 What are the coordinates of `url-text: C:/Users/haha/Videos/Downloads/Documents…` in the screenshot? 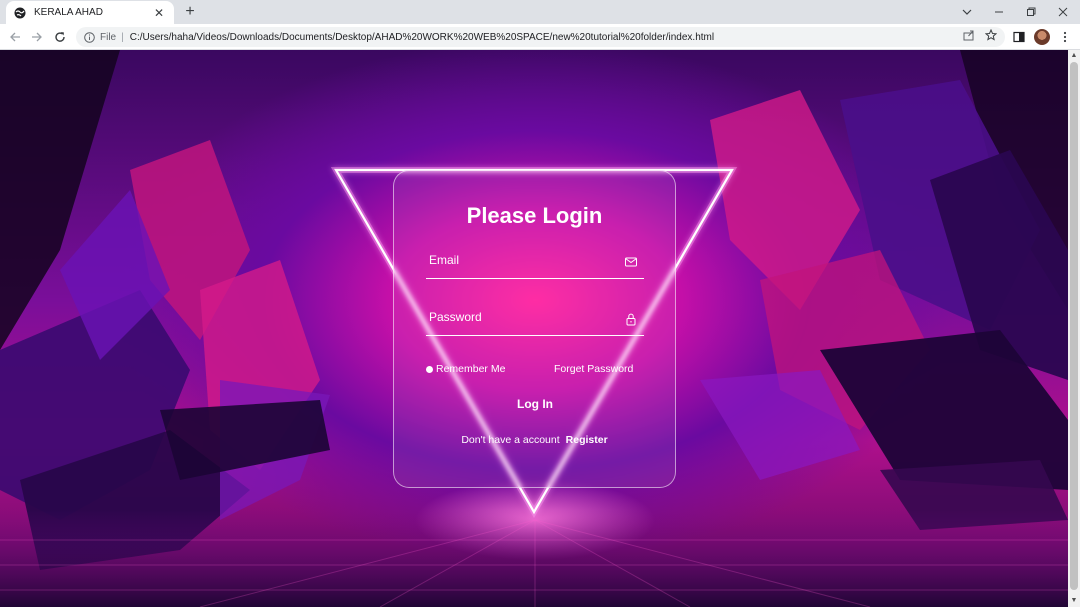 It's located at (567, 37).